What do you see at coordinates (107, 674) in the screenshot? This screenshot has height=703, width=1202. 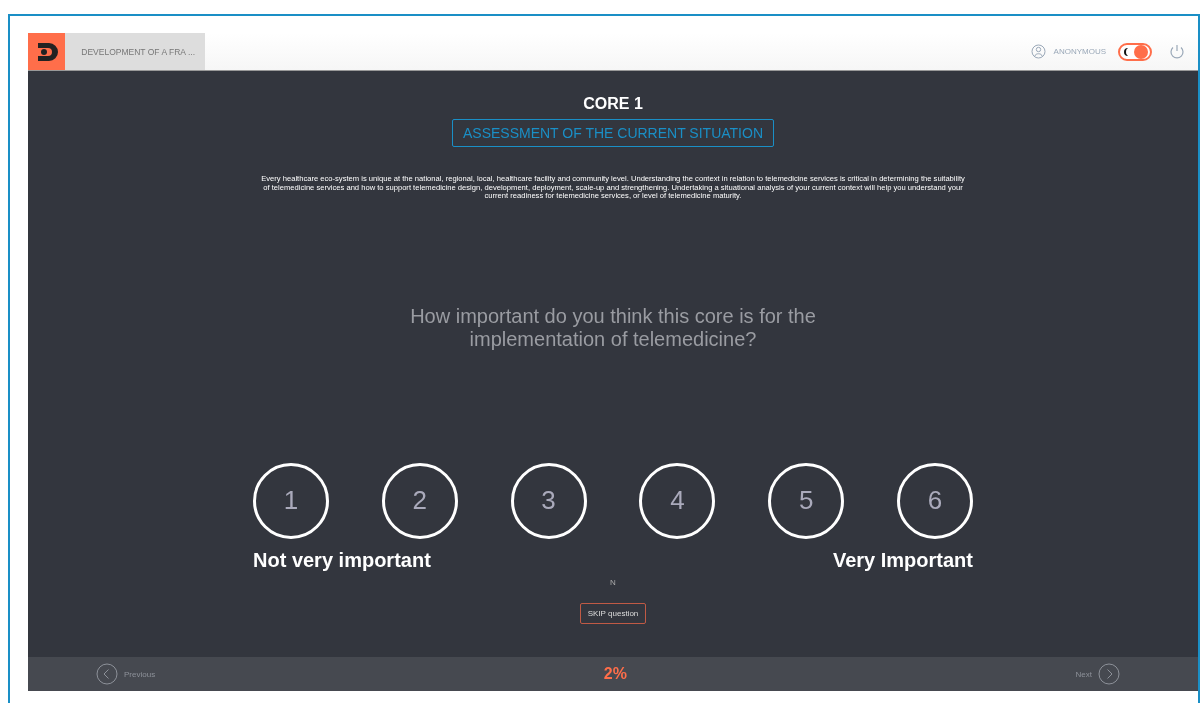 I see `chevron-left-icon` at bounding box center [107, 674].